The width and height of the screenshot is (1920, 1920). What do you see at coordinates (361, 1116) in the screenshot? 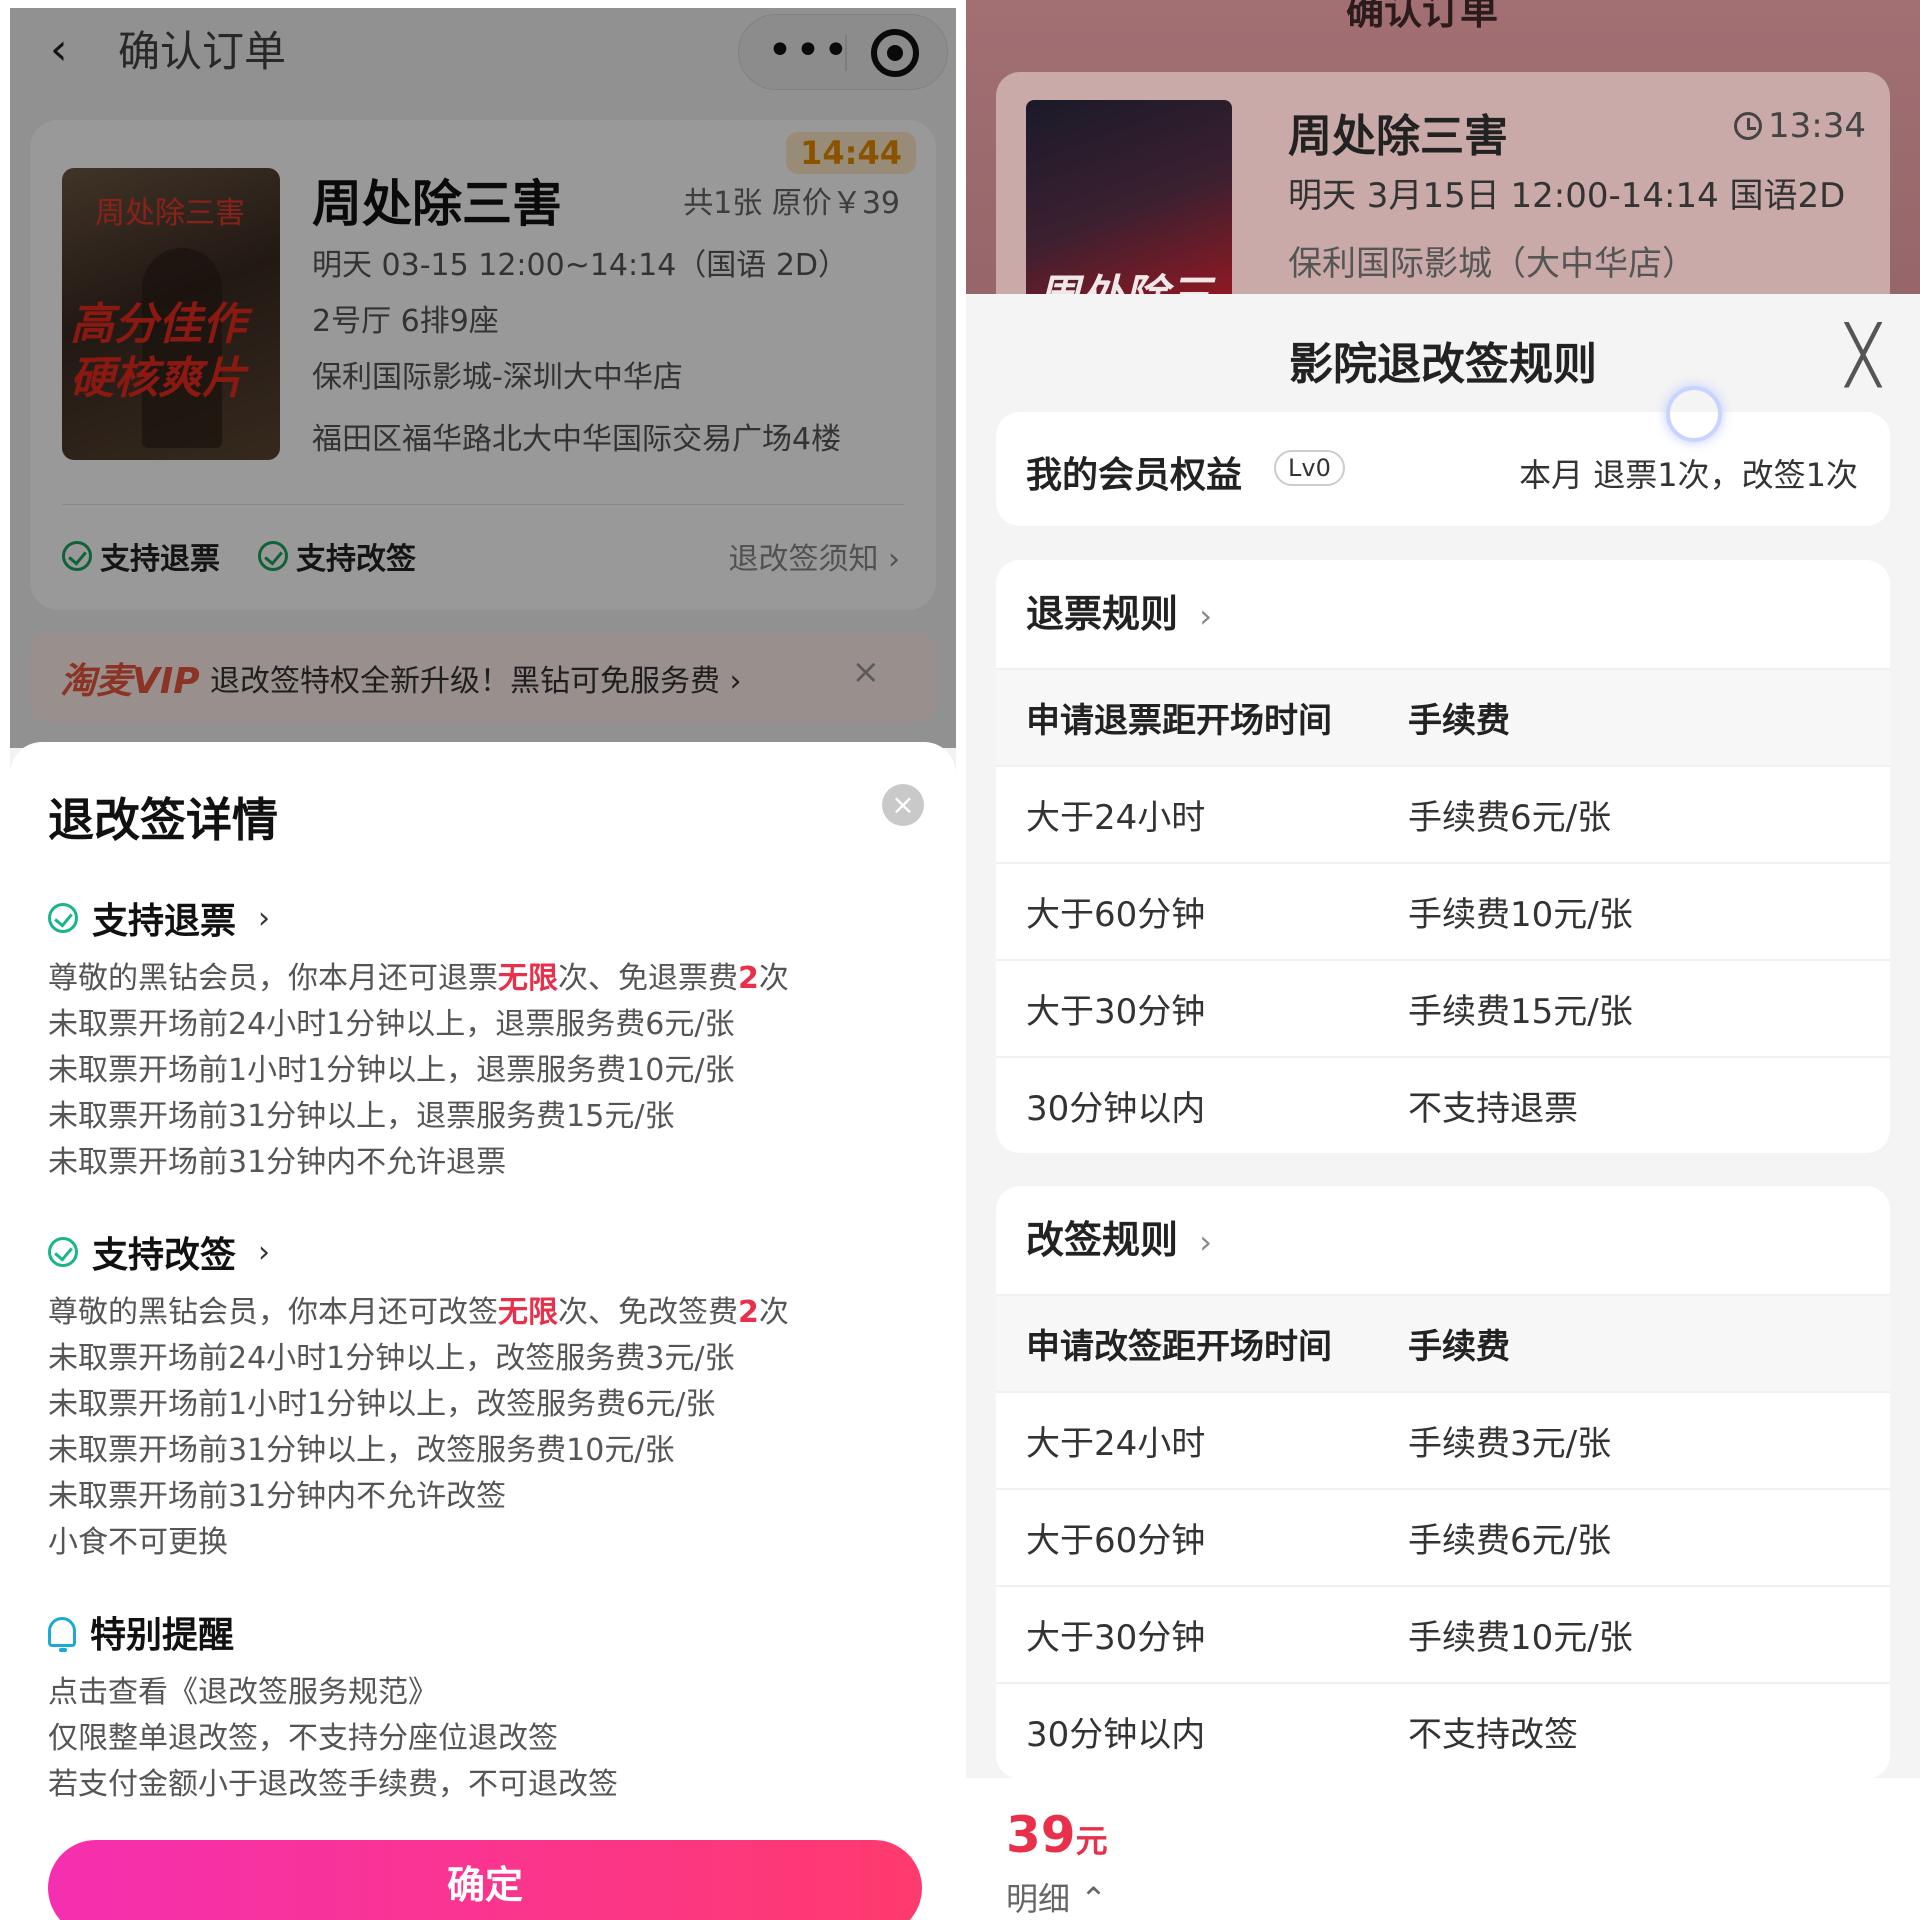
I see `refund-line: 未取票开场前31分钟以上，退票服务费15元/张` at bounding box center [361, 1116].